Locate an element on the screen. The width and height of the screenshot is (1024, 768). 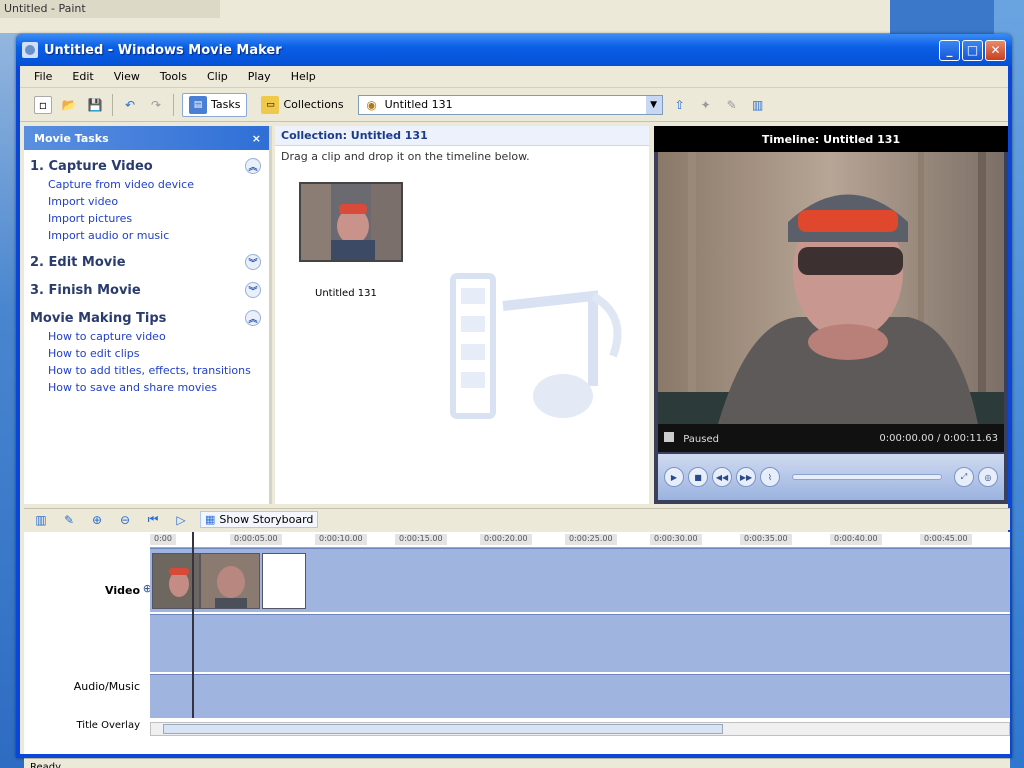
ruler-tick: 0:00:25.00 is located at coordinates (591, 539).